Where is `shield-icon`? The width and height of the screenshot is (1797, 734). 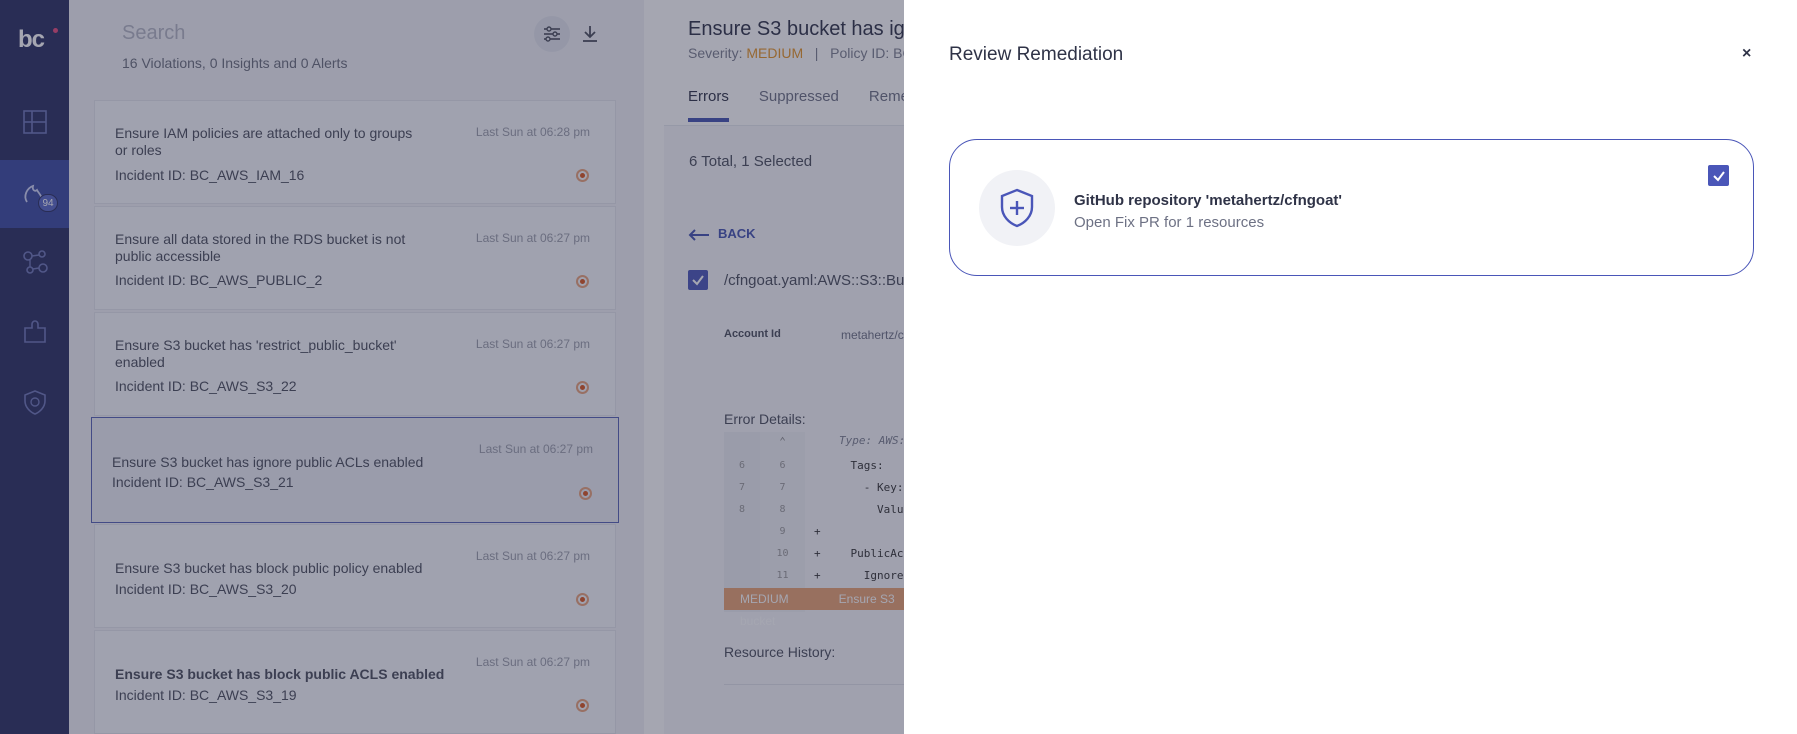
shield-icon is located at coordinates (1017, 208).